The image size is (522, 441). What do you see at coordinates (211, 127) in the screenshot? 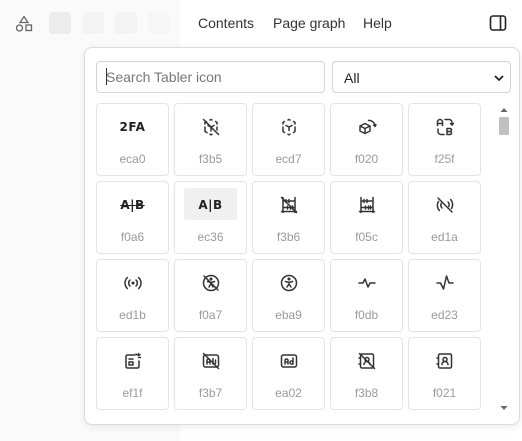
I see `3d-cube-sphere-off-icon` at bounding box center [211, 127].